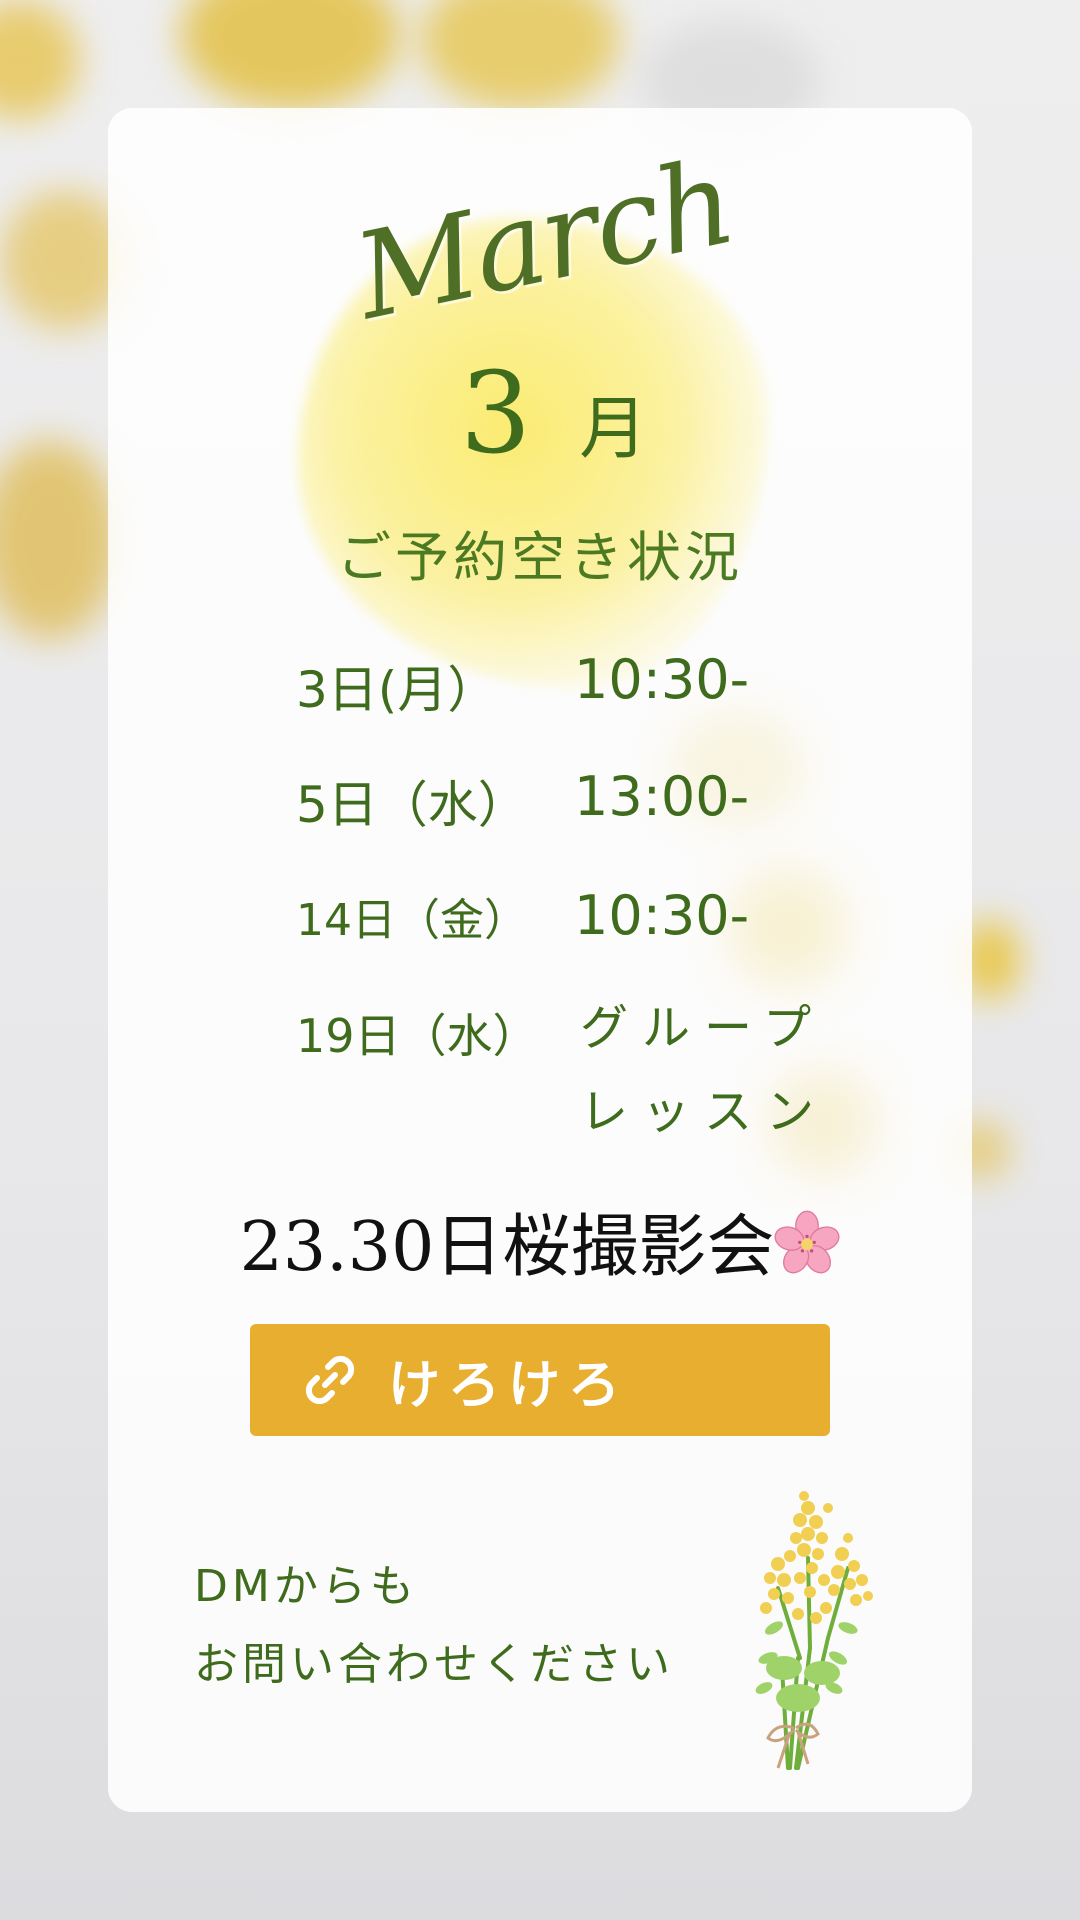 The width and height of the screenshot is (1080, 1920). What do you see at coordinates (704, 1112) in the screenshot?
I see `schedule-time-line: レッスン` at bounding box center [704, 1112].